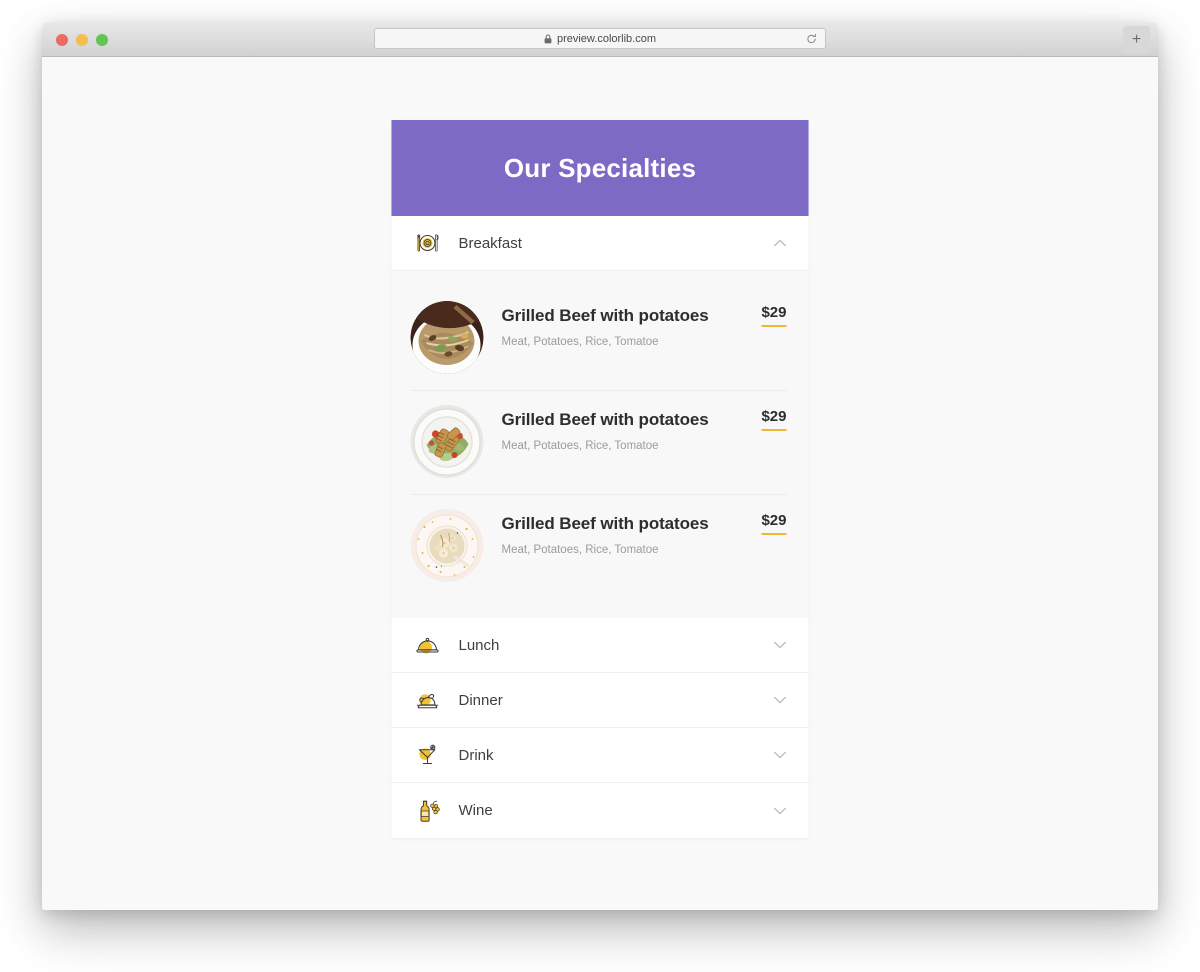 This screenshot has height=972, width=1200. I want to click on accordion-label-dinner: Dinner, so click(480, 700).